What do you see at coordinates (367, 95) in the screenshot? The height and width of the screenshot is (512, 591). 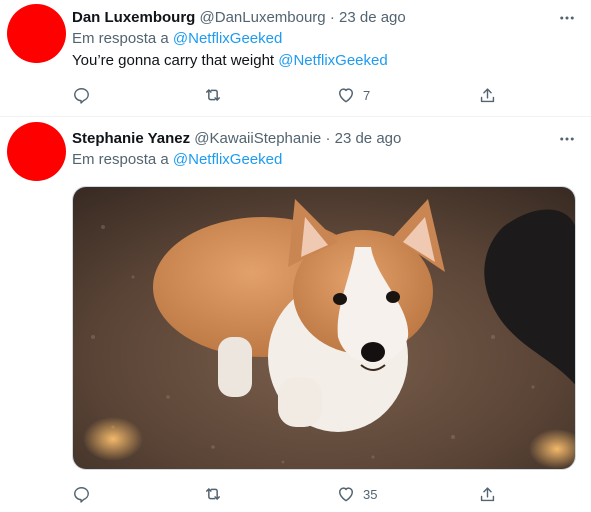 I see `like-count: 7` at bounding box center [367, 95].